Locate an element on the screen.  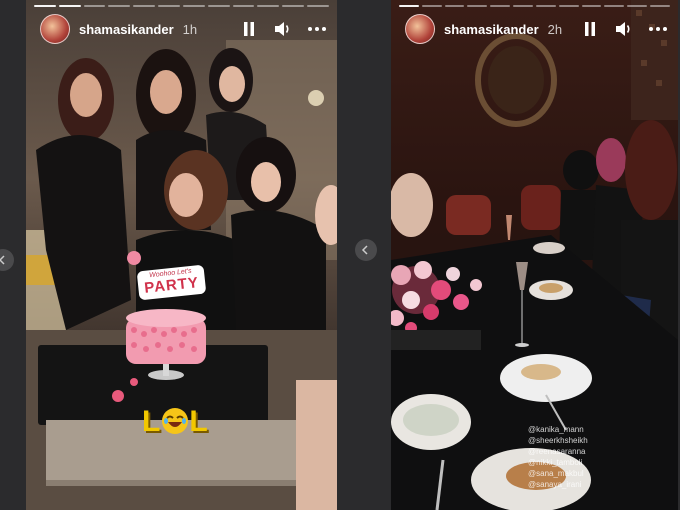
story-header: shamasikander 1h is located at coordinates (183, 29).